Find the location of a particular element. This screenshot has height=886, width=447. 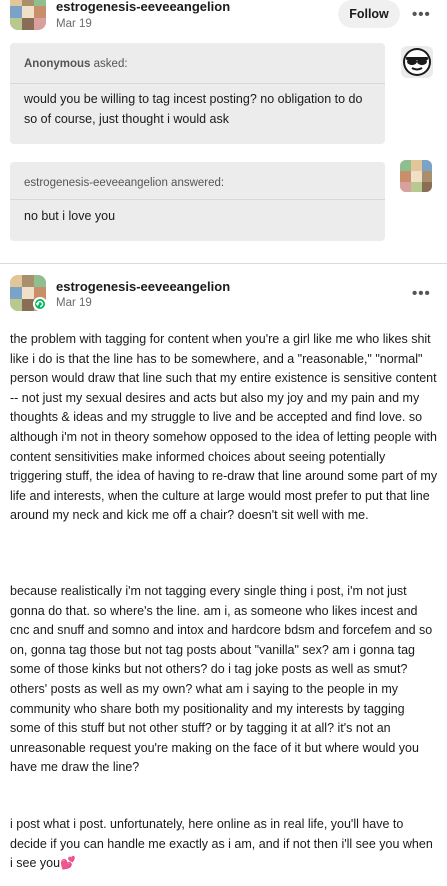

answer-text: no but i love you is located at coordinates (70, 216).